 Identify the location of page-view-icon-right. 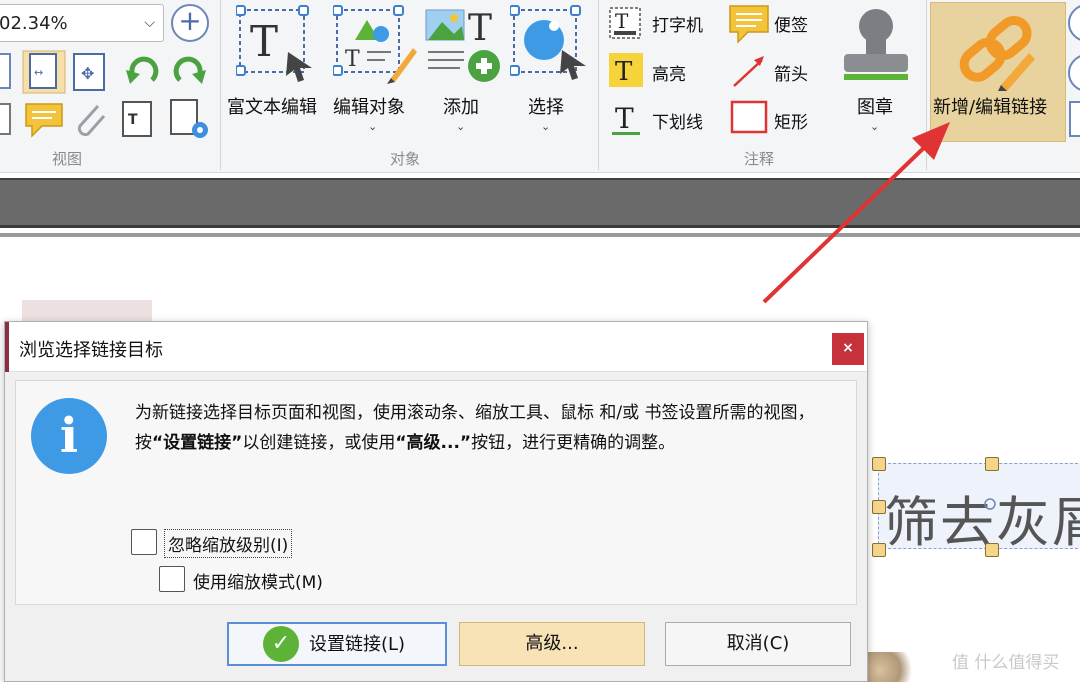
(1074, 120).